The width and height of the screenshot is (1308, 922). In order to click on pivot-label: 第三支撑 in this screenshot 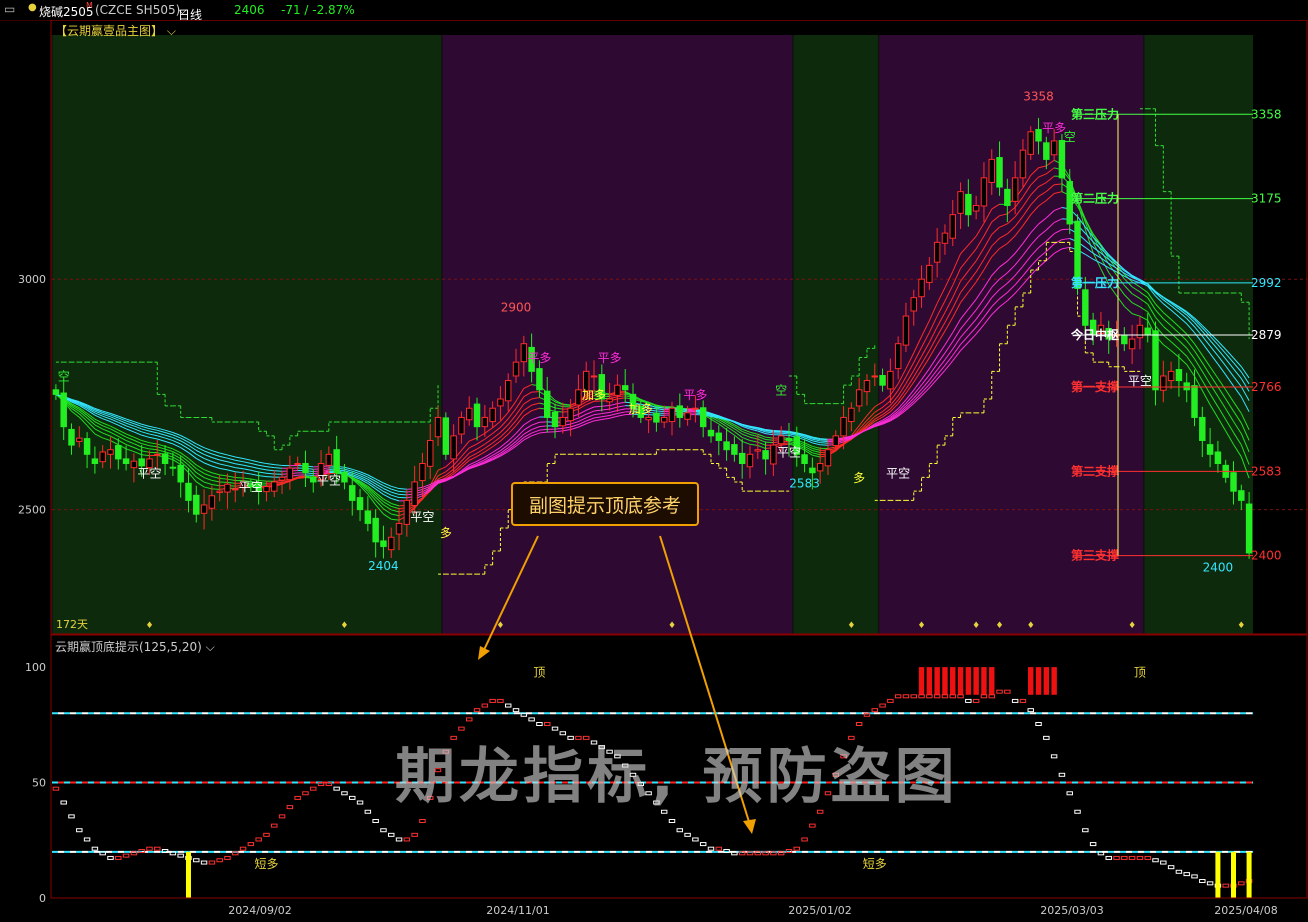, I will do `click(1095, 555)`.